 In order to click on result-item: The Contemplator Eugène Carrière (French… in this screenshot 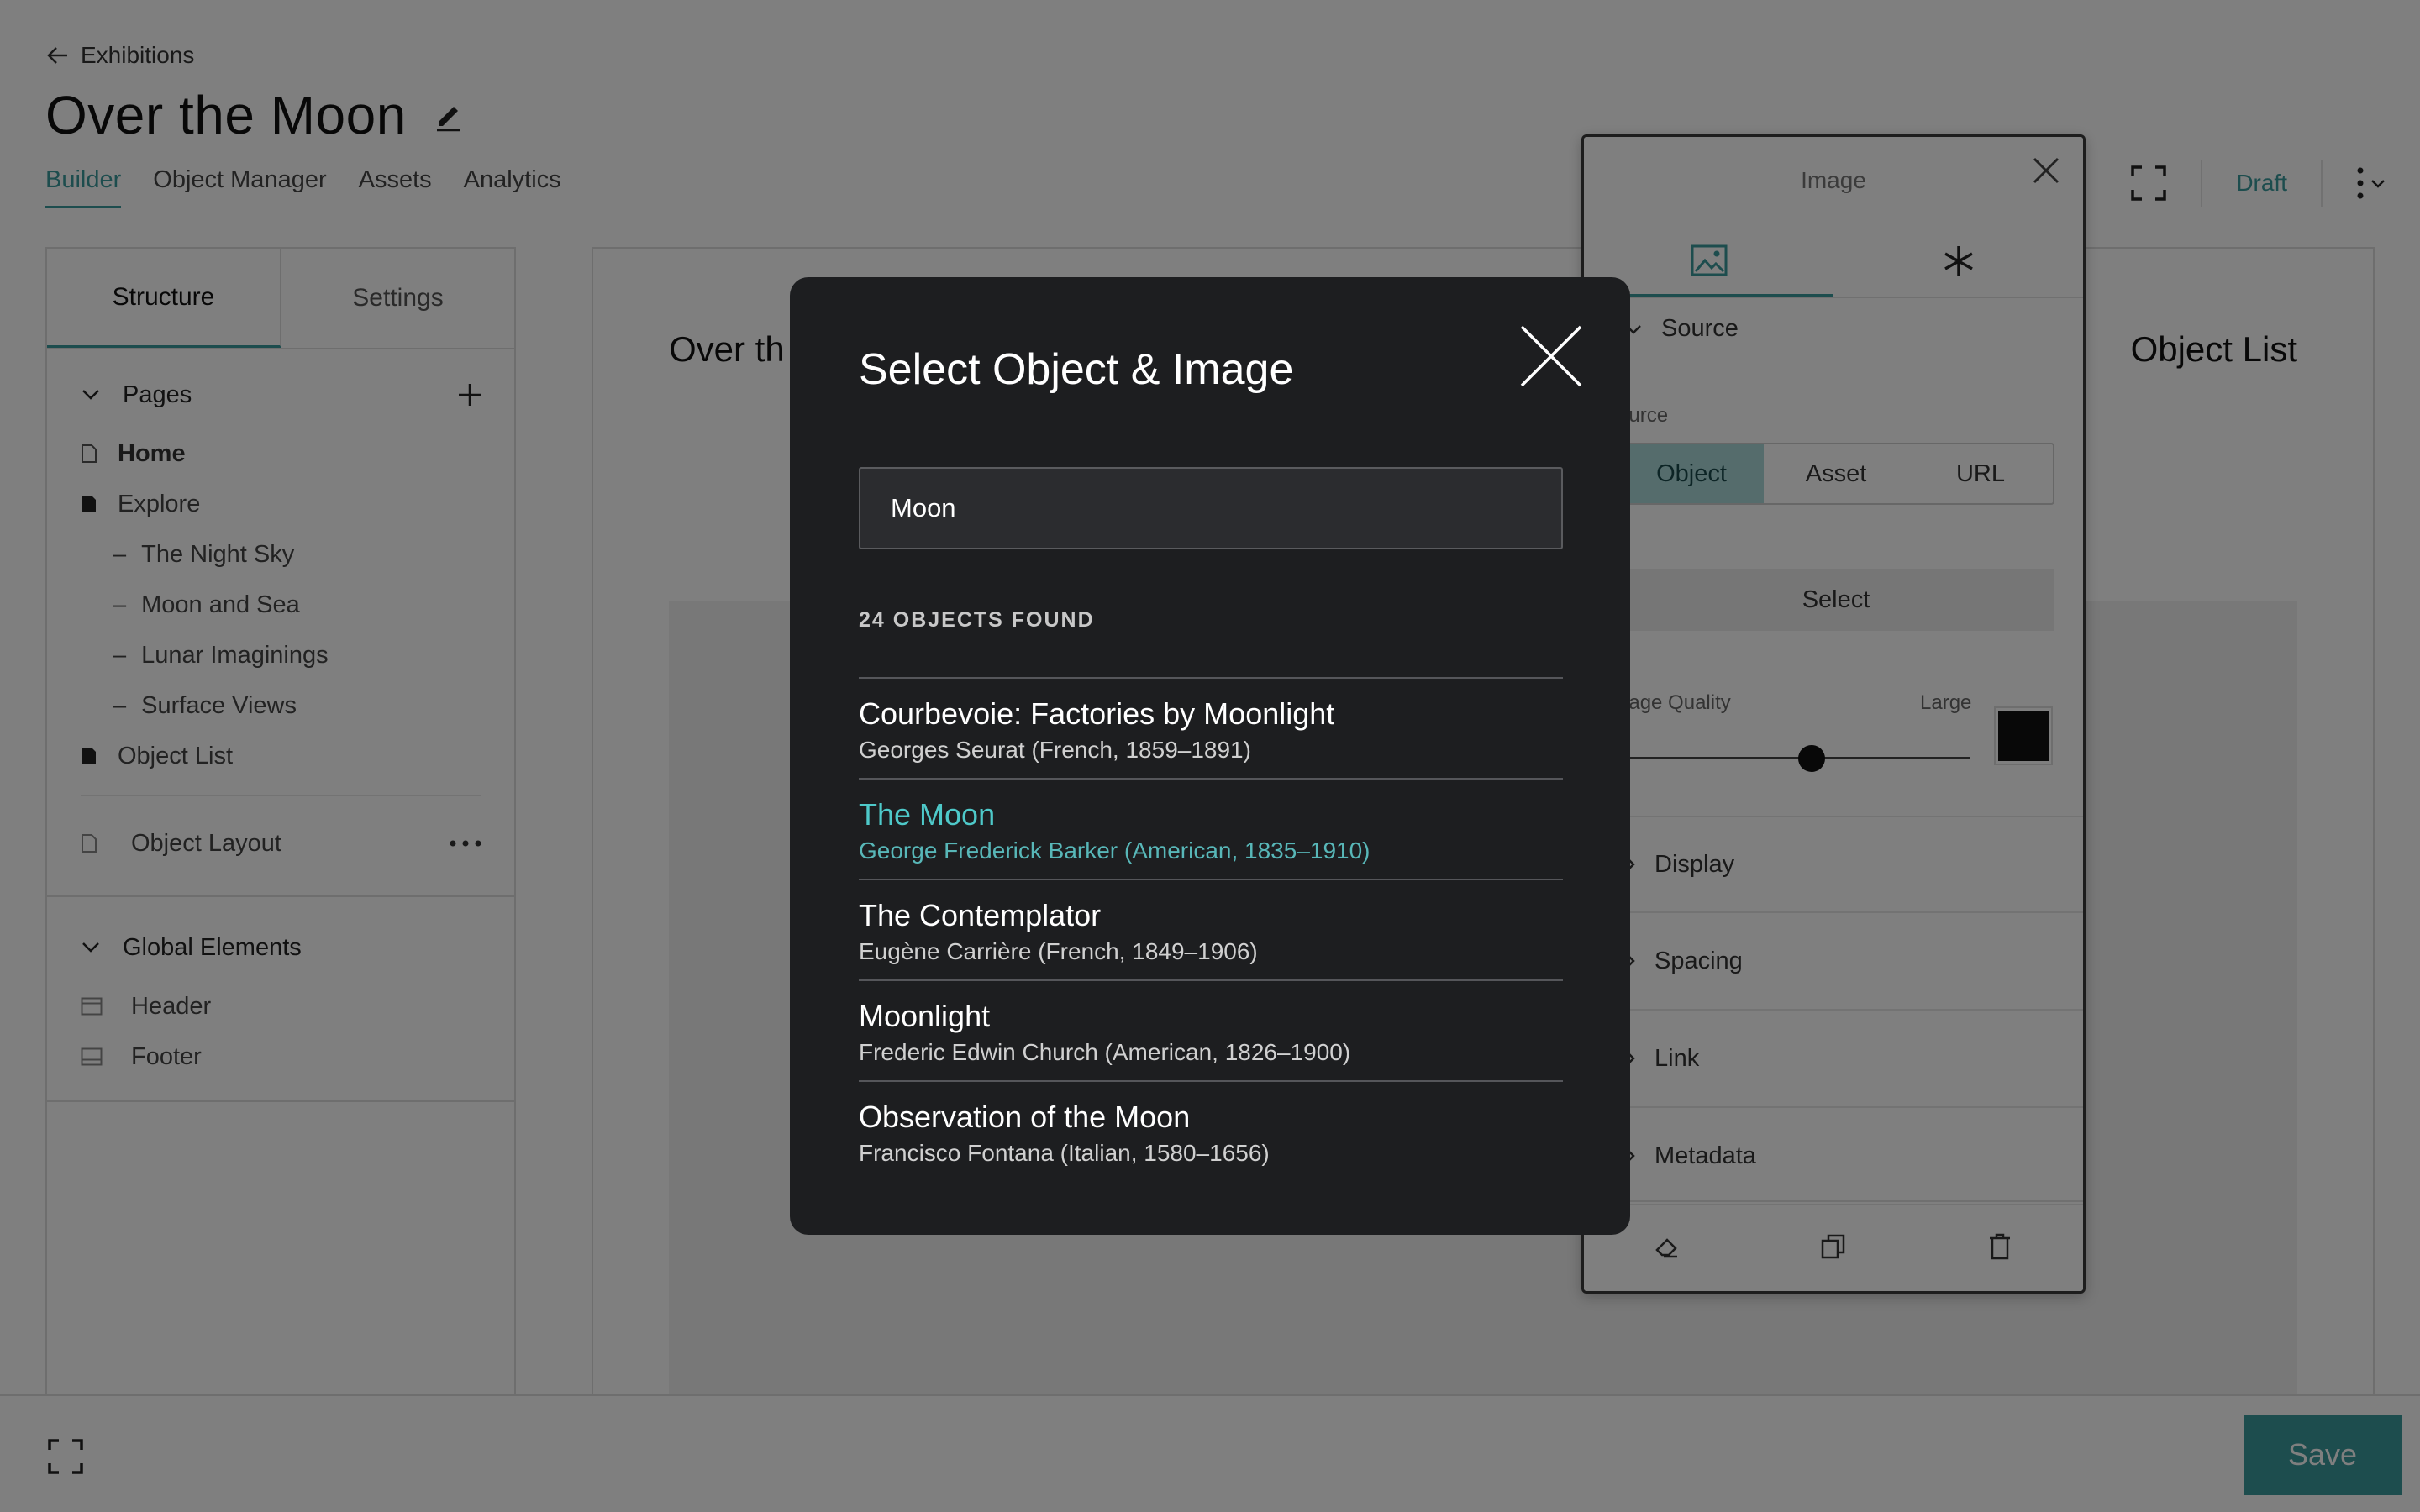, I will do `click(1211, 929)`.